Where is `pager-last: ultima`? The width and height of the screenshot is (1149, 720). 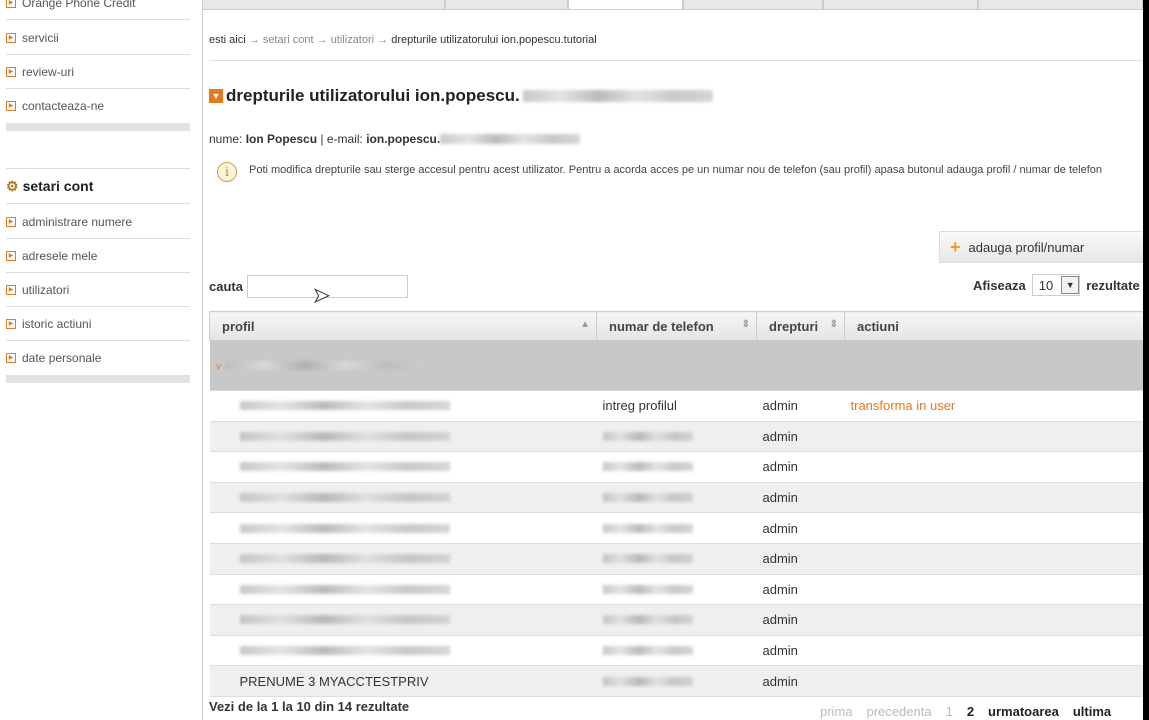 pager-last: ultima is located at coordinates (1092, 711).